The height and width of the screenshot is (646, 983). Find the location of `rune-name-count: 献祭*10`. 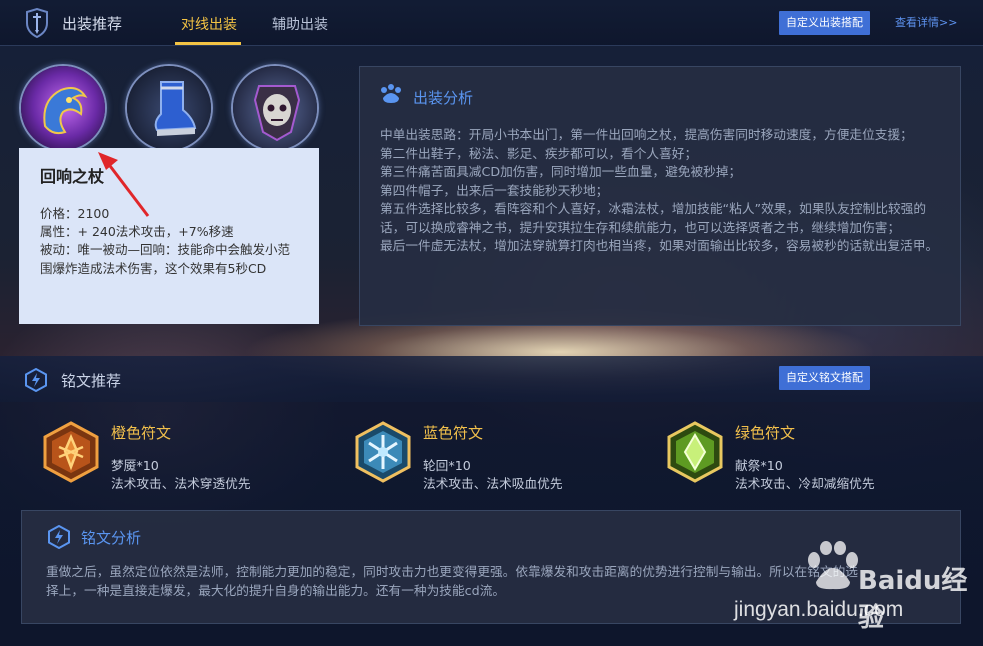

rune-name-count: 献祭*10 is located at coordinates (759, 465).